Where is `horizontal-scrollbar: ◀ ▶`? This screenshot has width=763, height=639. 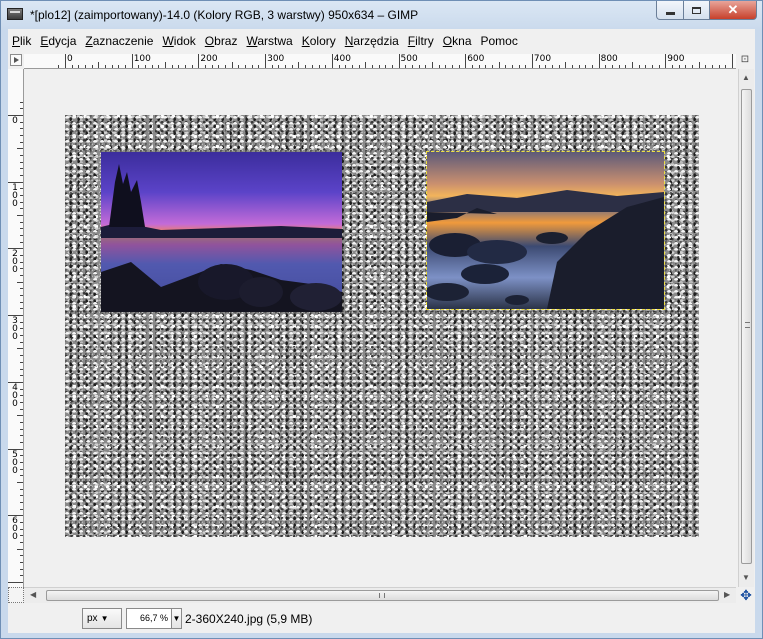 horizontal-scrollbar: ◀ ▶ is located at coordinates (380, 595).